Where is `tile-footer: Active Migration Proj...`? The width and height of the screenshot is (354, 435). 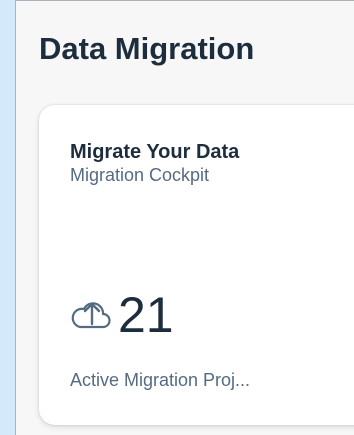 tile-footer: Active Migration Proj... is located at coordinates (160, 380).